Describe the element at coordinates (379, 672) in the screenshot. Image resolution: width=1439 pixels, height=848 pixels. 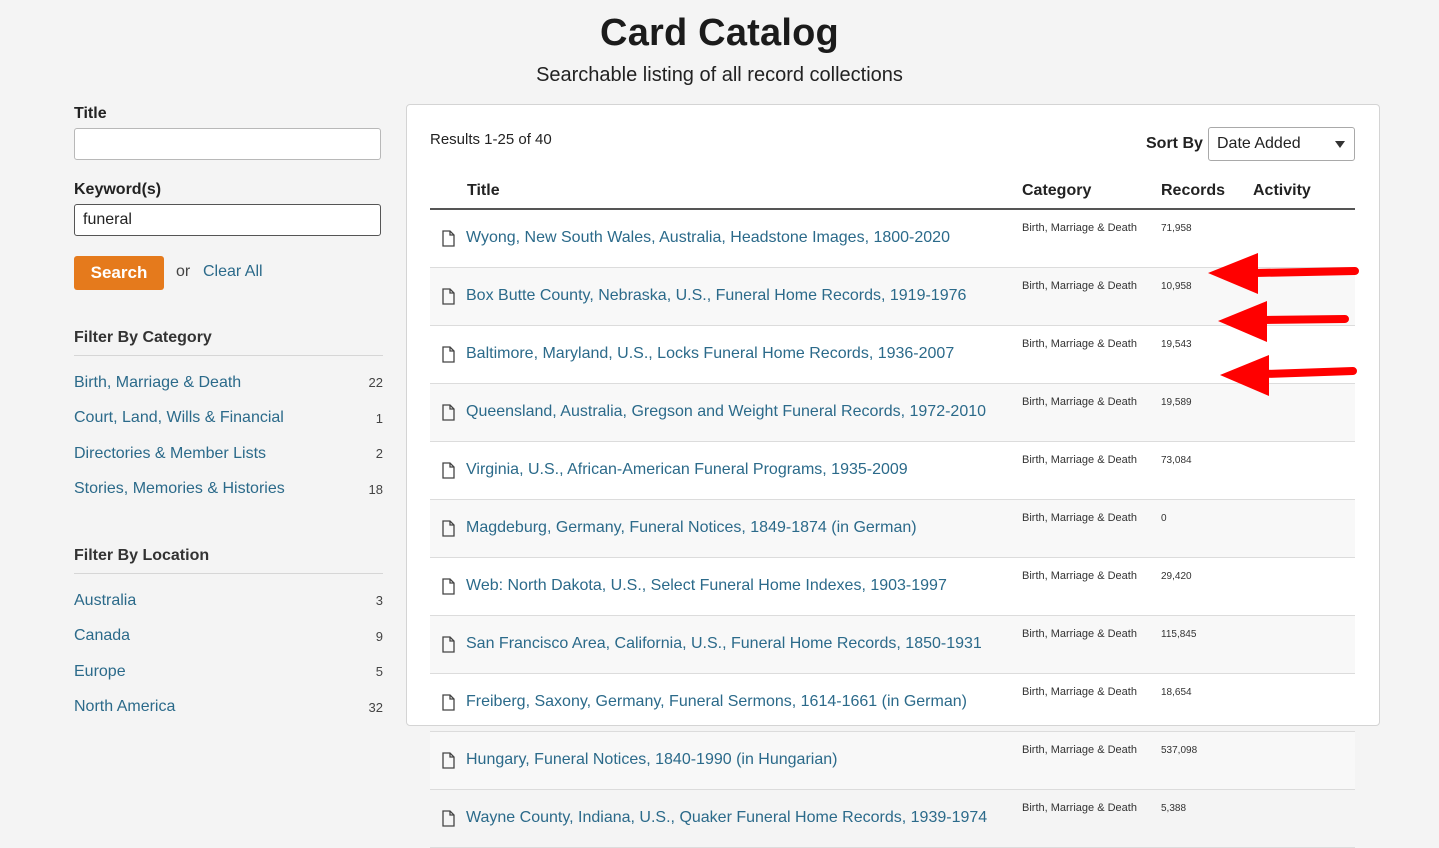
I see `filter-count: 5` at that location.